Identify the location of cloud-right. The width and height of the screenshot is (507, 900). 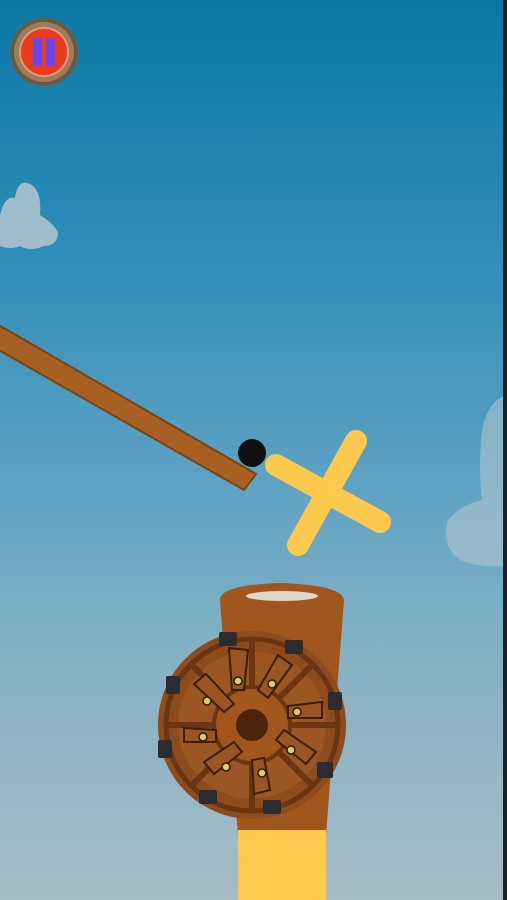
(476, 481).